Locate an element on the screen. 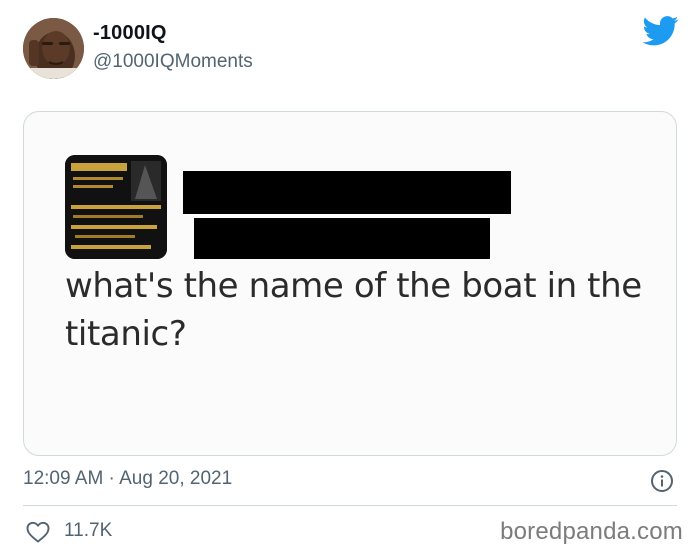  info-icon is located at coordinates (662, 481).